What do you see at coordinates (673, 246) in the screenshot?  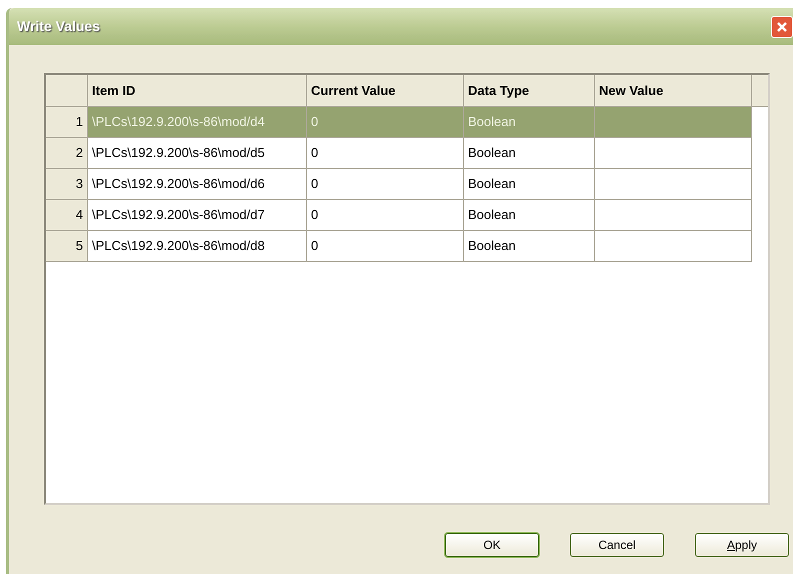 I see `table-cell` at bounding box center [673, 246].